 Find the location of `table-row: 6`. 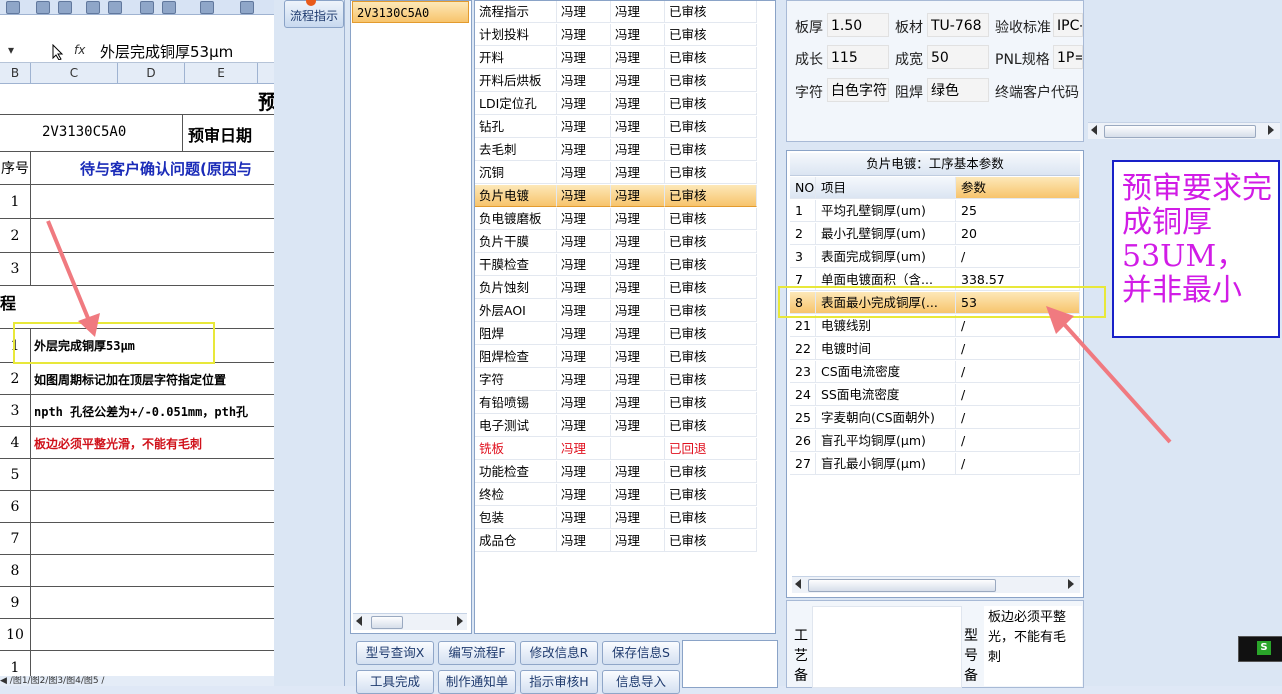

table-row: 6 is located at coordinates (137, 507).